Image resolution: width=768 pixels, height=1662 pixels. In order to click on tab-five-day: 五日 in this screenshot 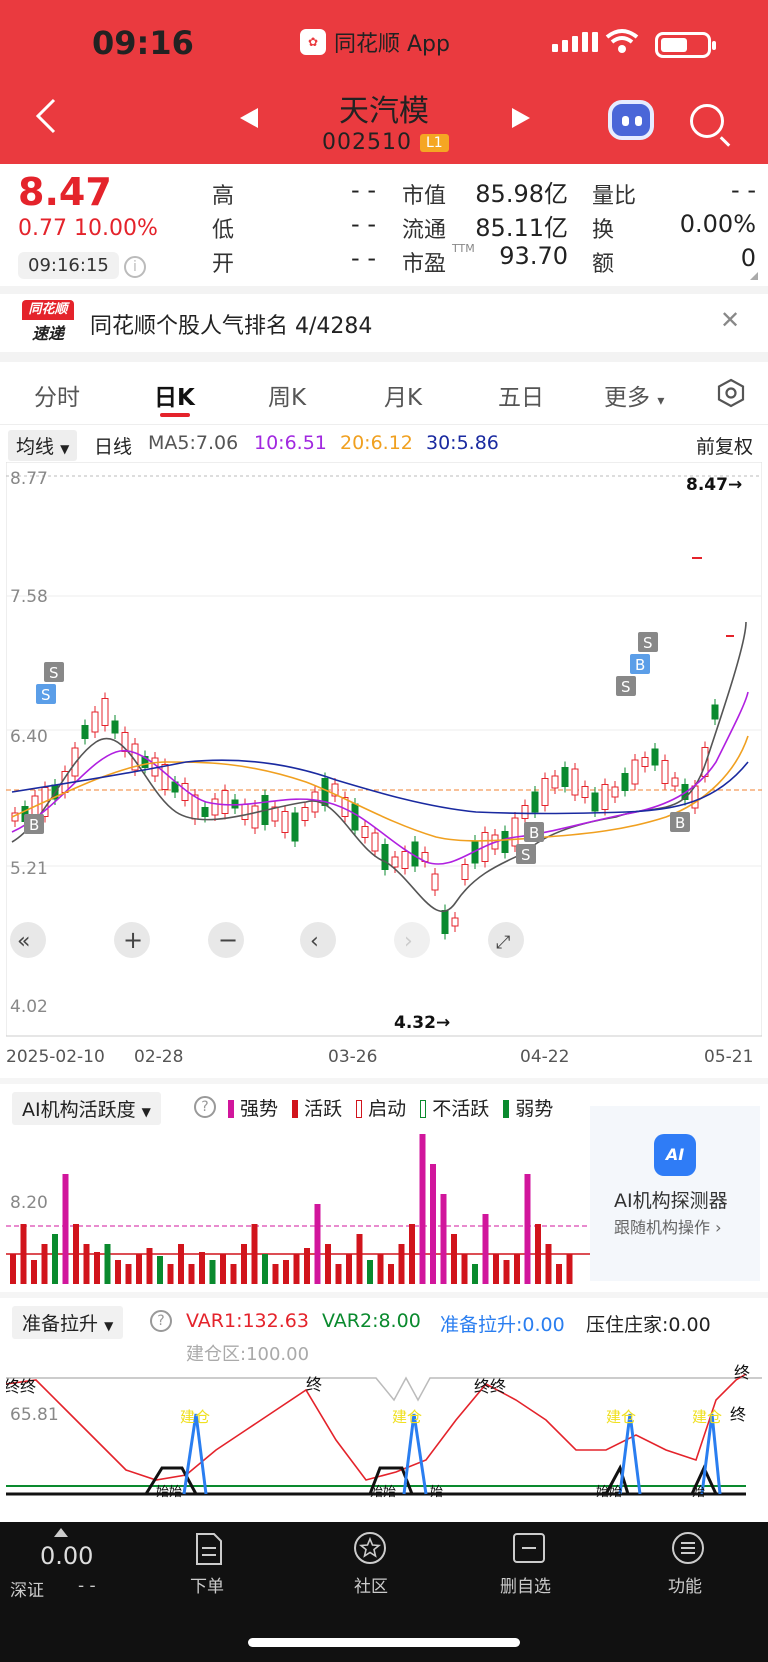, I will do `click(521, 395)`.